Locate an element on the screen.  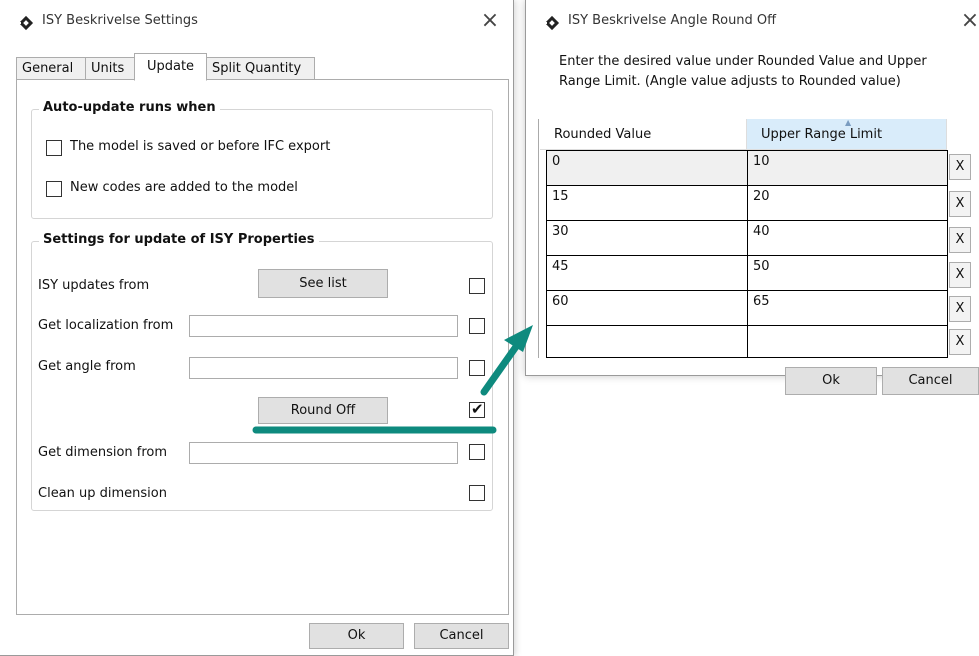
angle-field is located at coordinates (323, 368).